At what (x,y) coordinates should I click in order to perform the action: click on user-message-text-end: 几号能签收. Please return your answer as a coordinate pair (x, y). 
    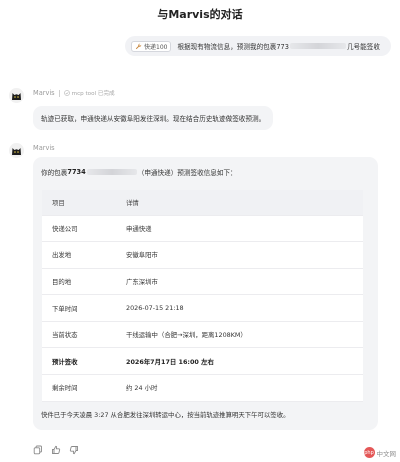
    Looking at the image, I should click on (363, 47).